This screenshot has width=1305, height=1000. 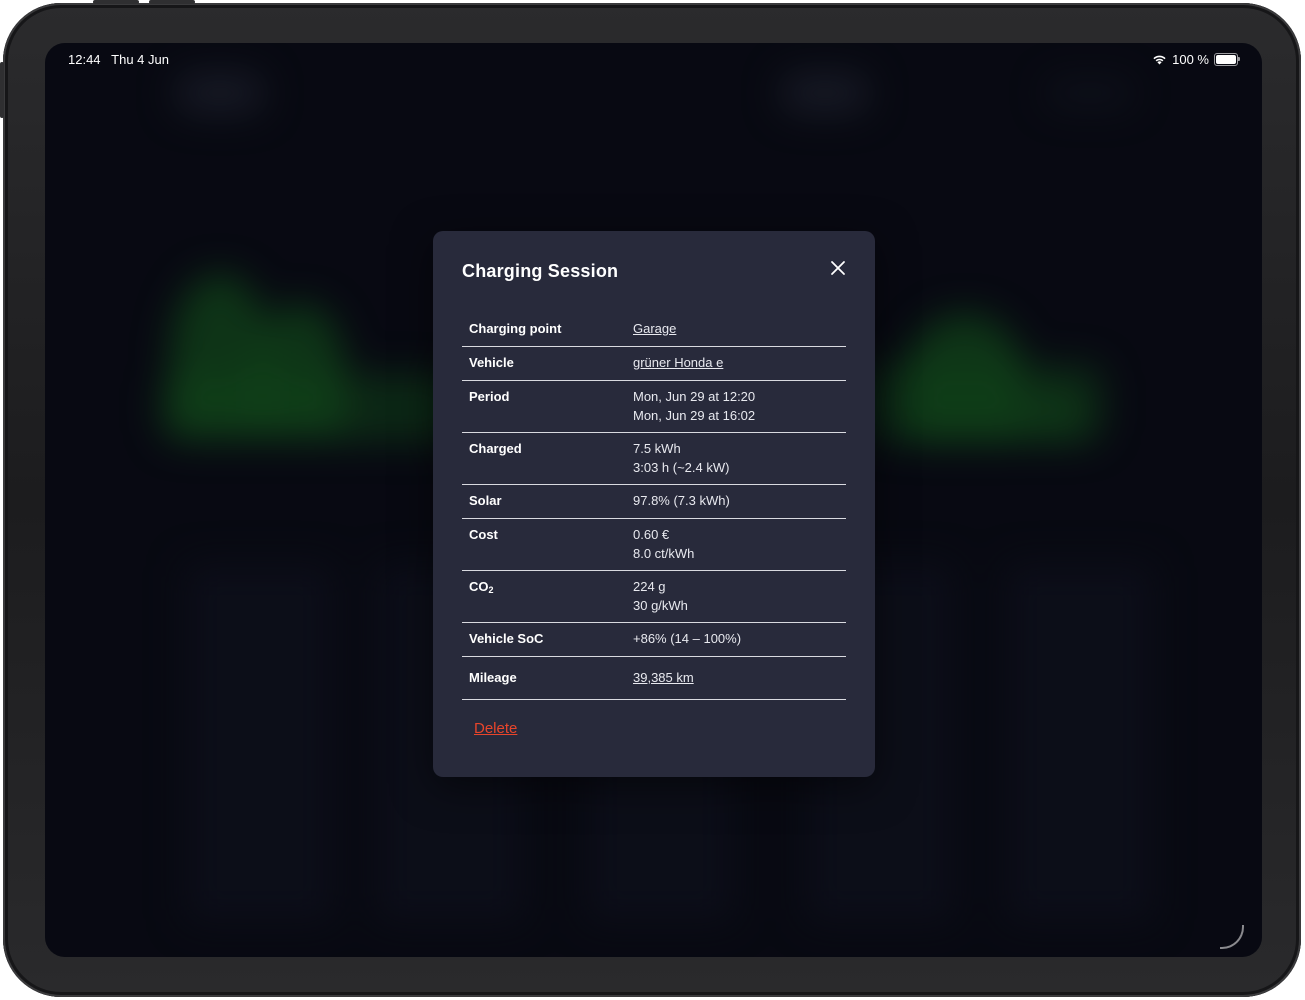 I want to click on period-label: Period, so click(x=489, y=396).